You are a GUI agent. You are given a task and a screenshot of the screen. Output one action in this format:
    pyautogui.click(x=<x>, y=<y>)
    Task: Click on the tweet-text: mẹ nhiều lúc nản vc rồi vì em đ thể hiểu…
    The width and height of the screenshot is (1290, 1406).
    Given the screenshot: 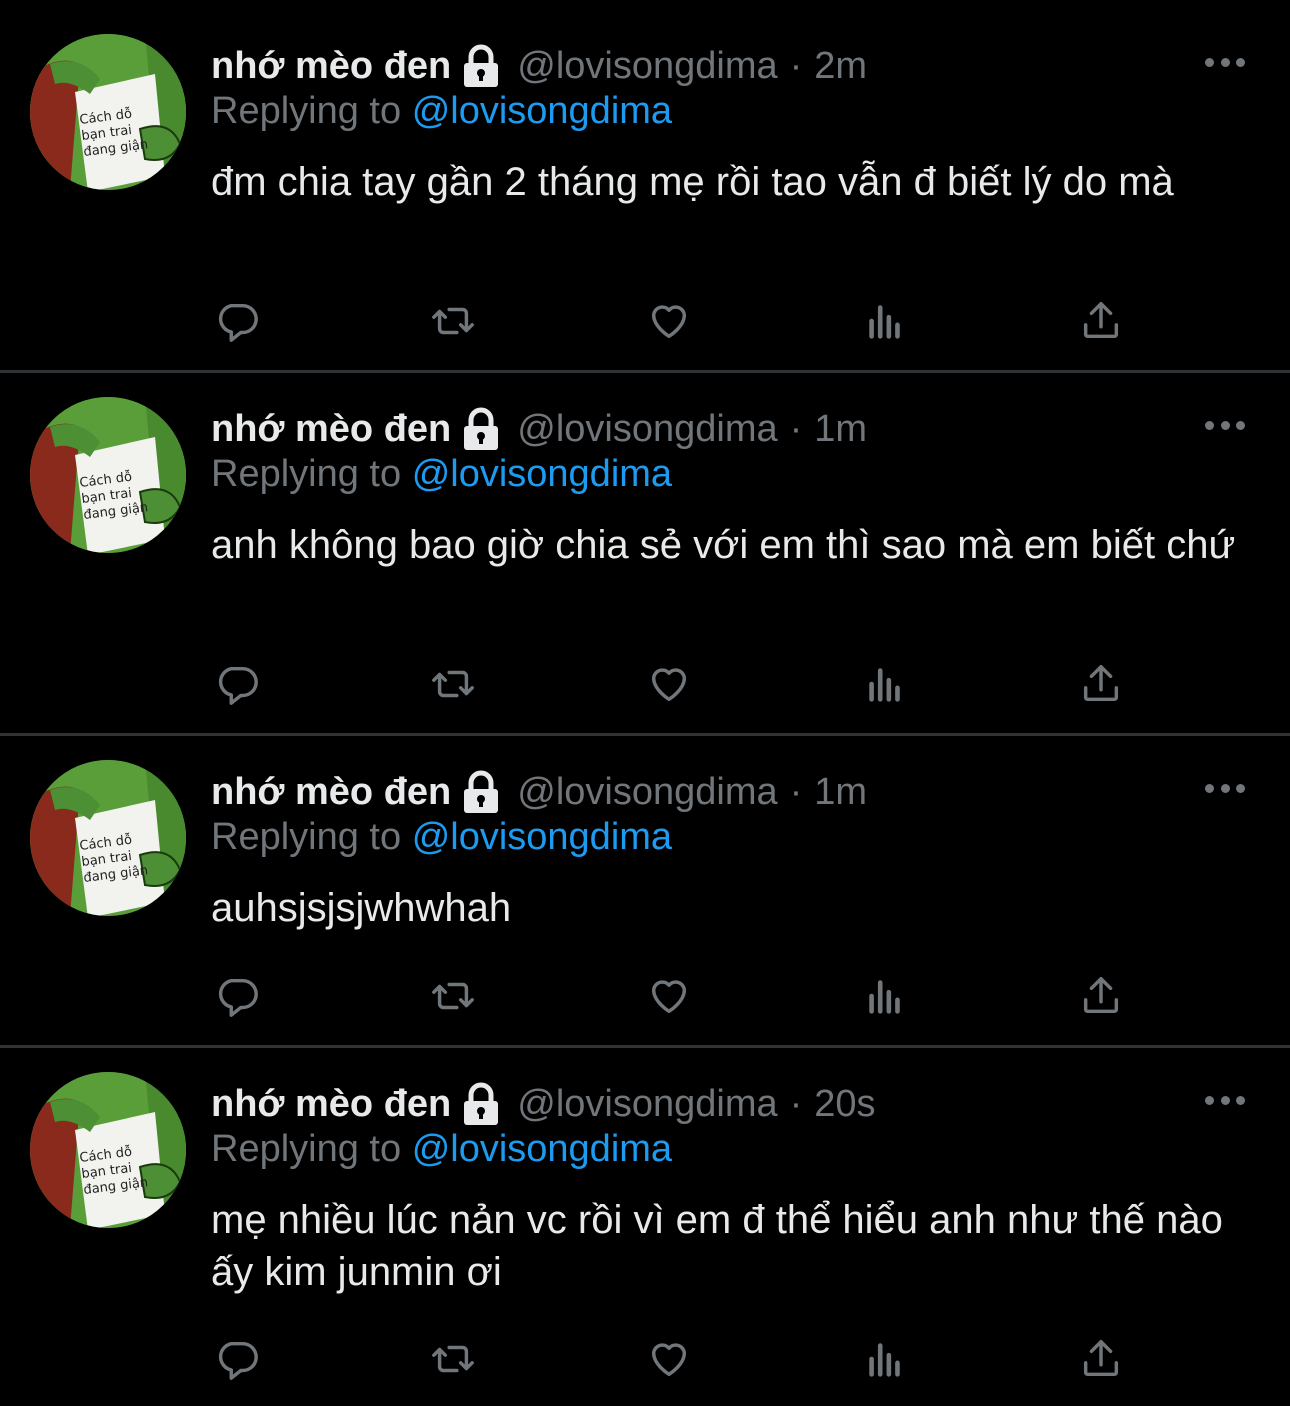 What is the action you would take?
    pyautogui.click(x=717, y=1246)
    